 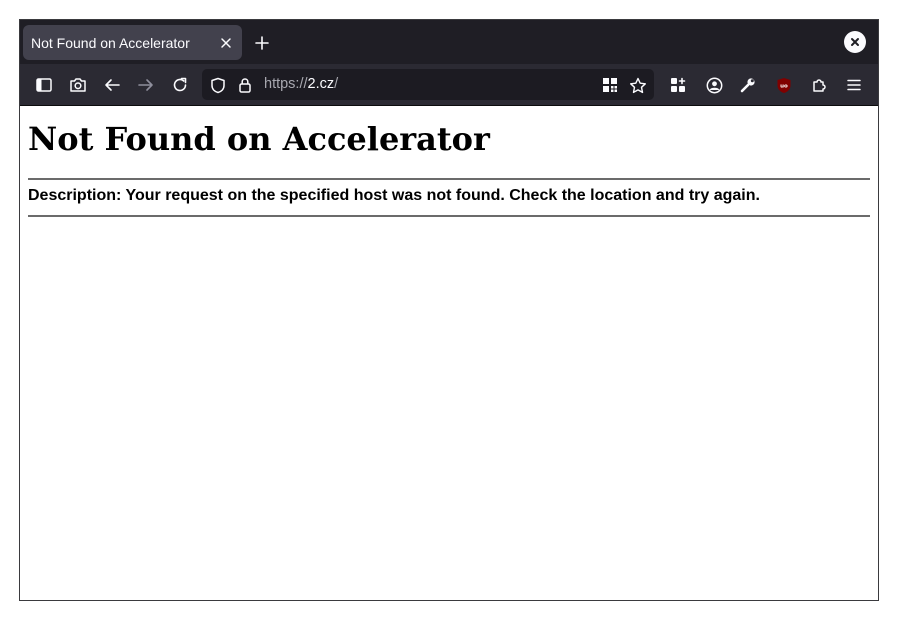 What do you see at coordinates (428, 84) in the screenshot?
I see `url-bar: https://2.cz/` at bounding box center [428, 84].